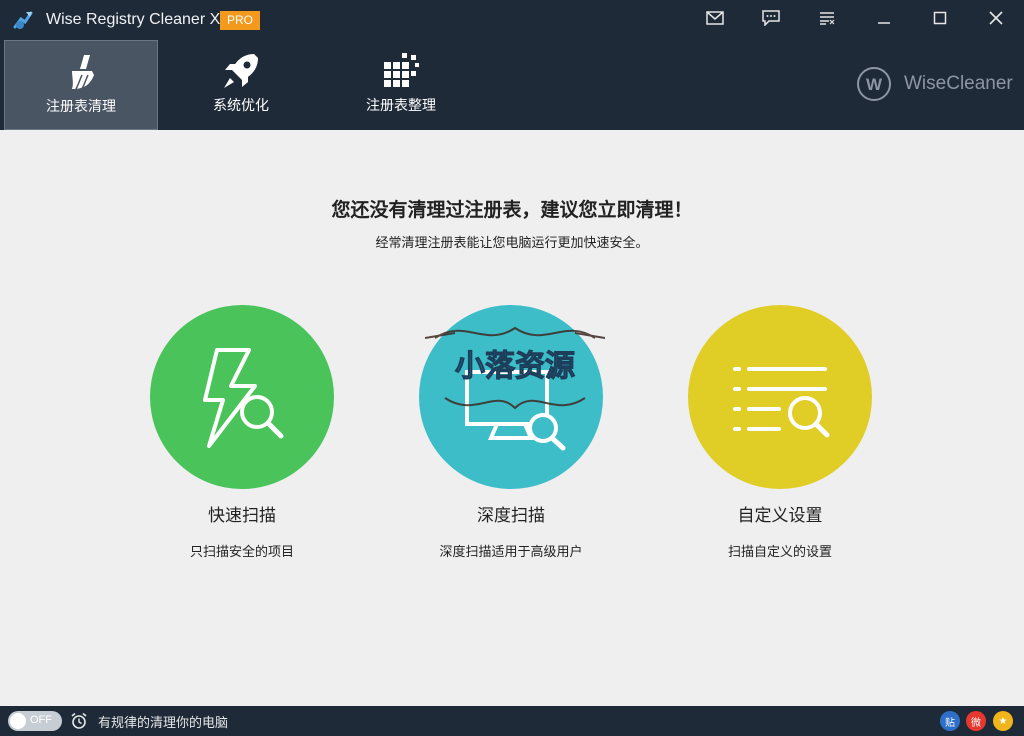  I want to click on monitor-search-icon, so click(515, 410).